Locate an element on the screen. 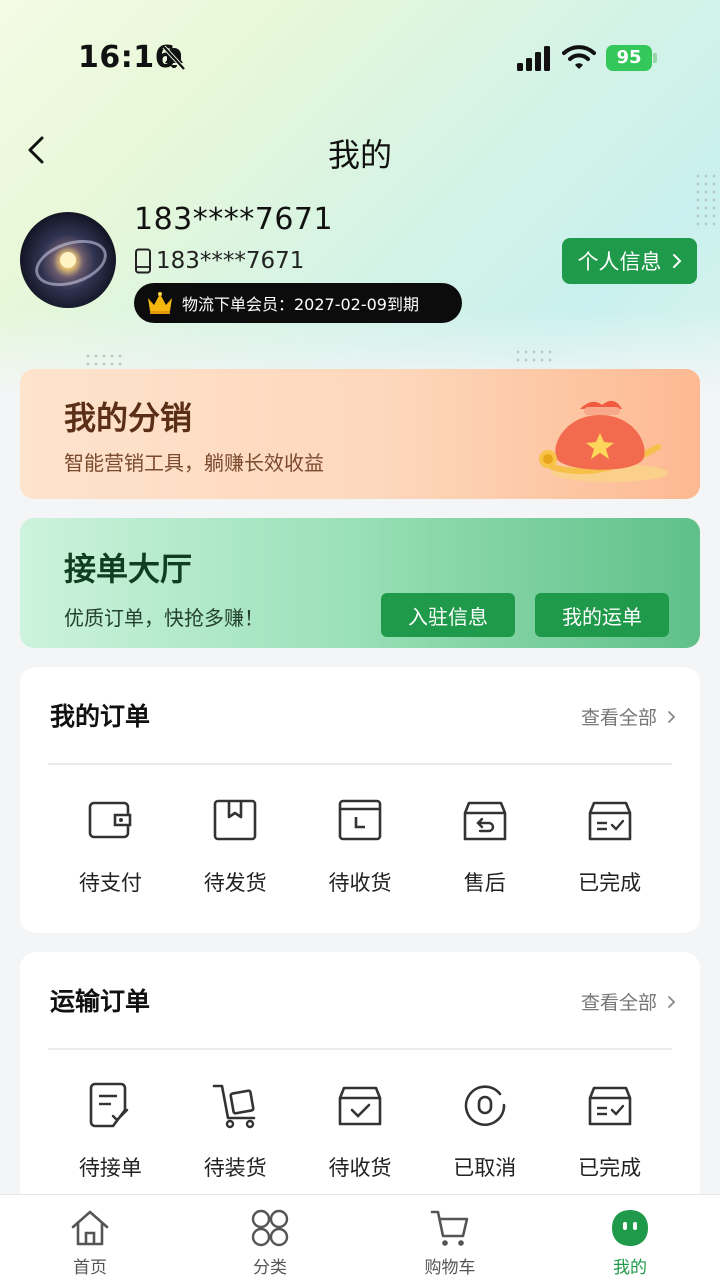 This screenshot has width=720, height=1280. transport-pending-loading: 待装货 is located at coordinates (235, 1131).